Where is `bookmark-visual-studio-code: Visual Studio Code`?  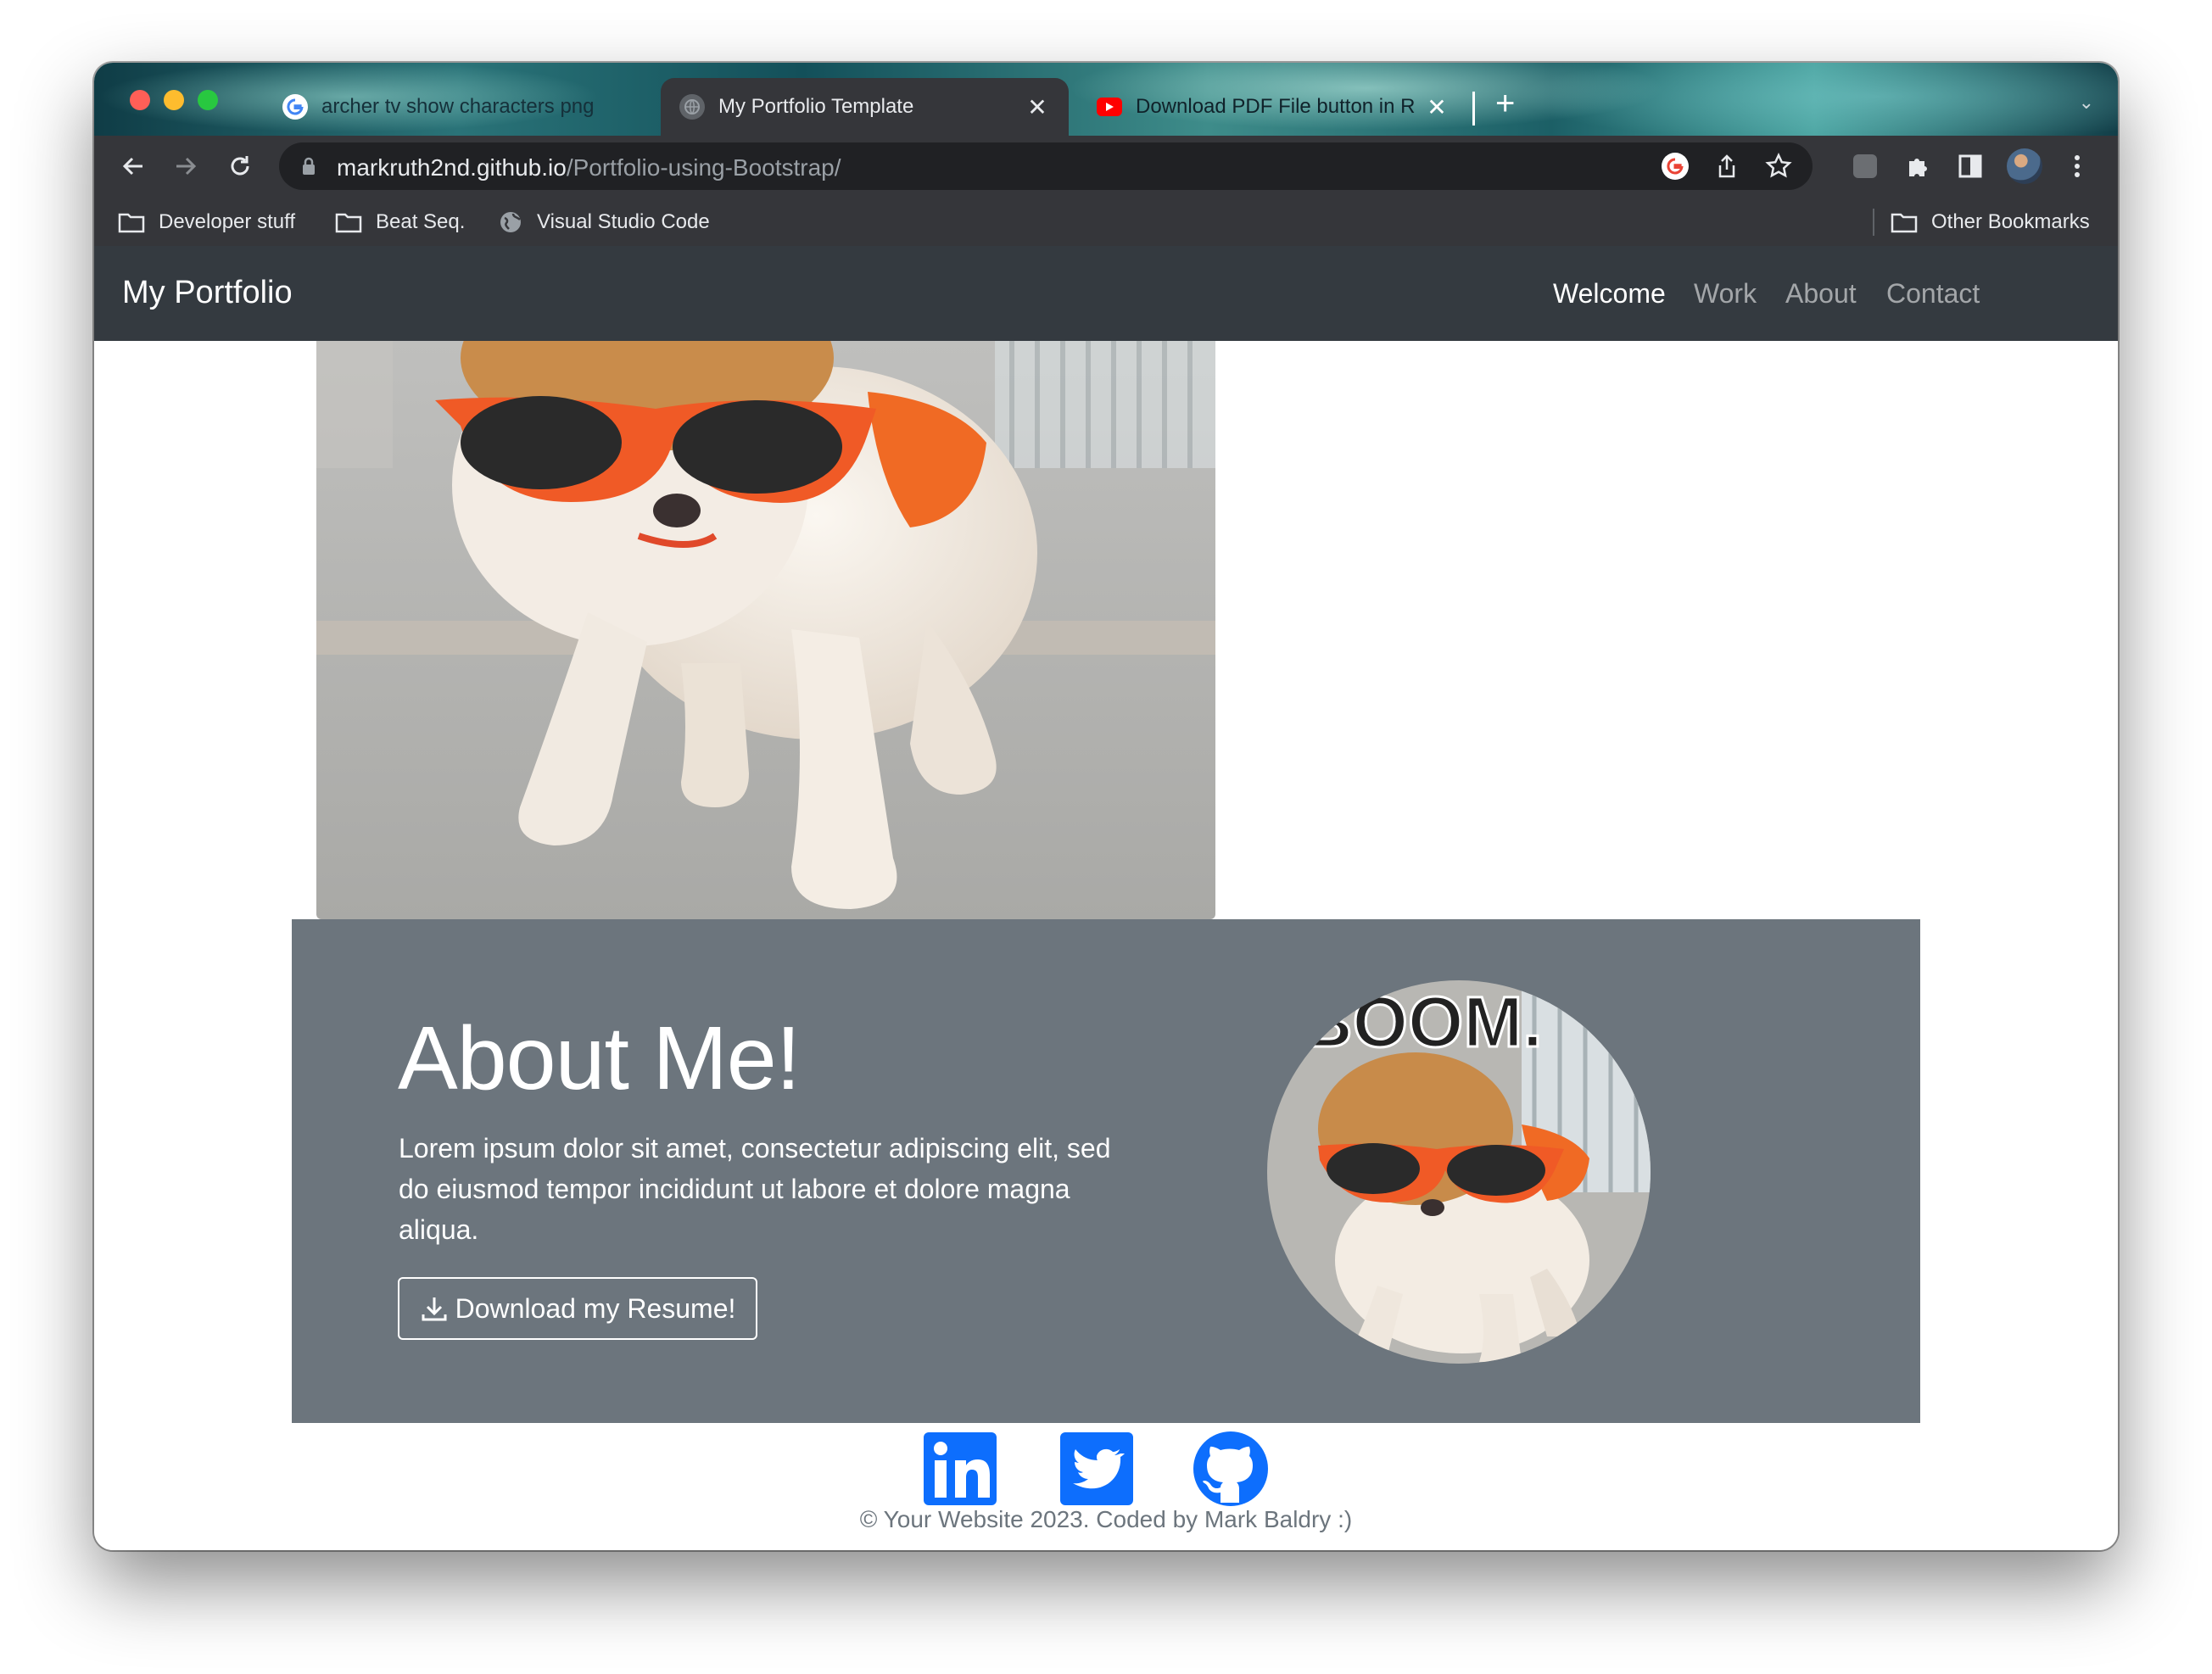
bookmark-visual-studio-code: Visual Studio Code is located at coordinates (604, 222).